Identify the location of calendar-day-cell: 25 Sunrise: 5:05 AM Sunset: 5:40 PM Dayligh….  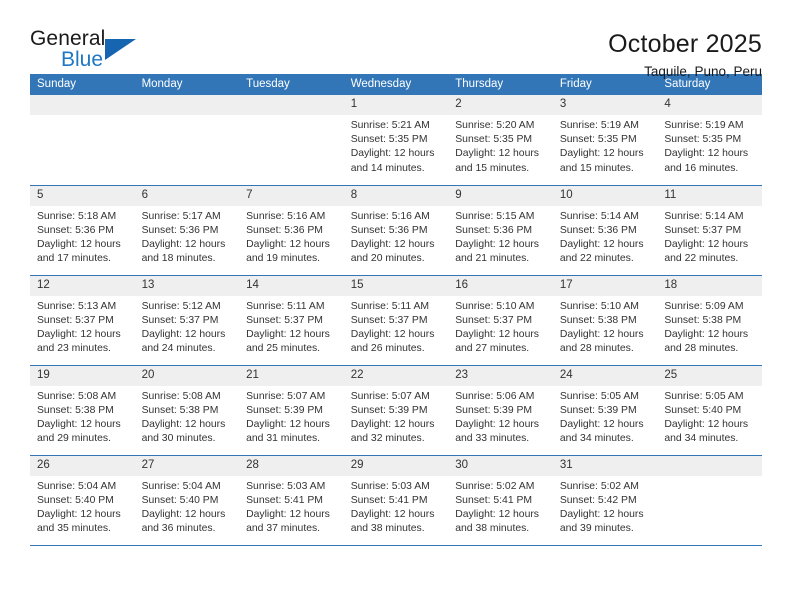
(709, 410).